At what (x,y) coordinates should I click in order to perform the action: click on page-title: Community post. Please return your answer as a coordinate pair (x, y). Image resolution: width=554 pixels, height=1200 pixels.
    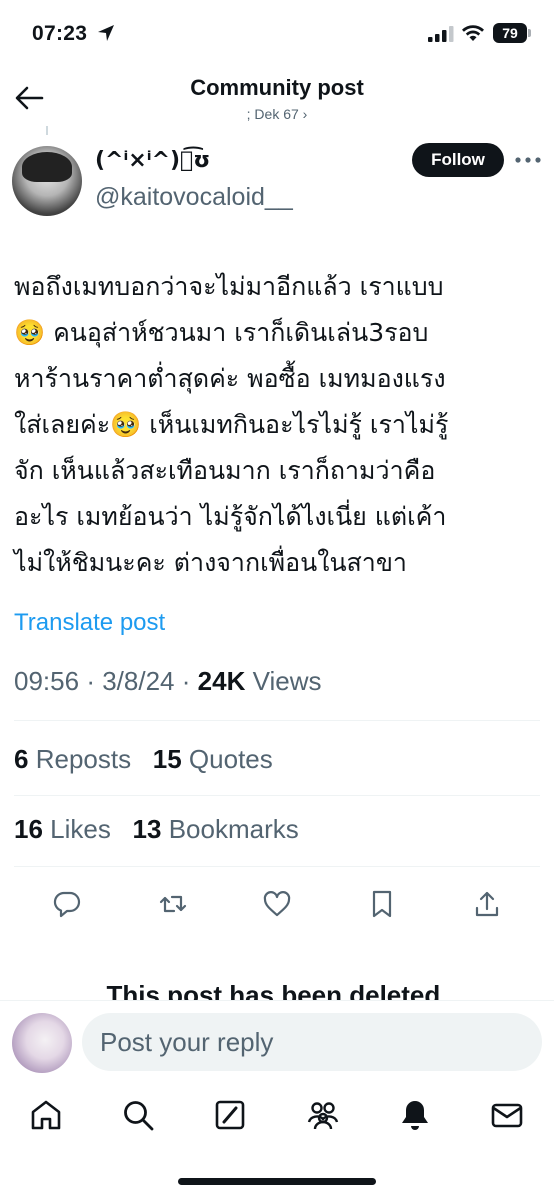
    Looking at the image, I should click on (277, 87).